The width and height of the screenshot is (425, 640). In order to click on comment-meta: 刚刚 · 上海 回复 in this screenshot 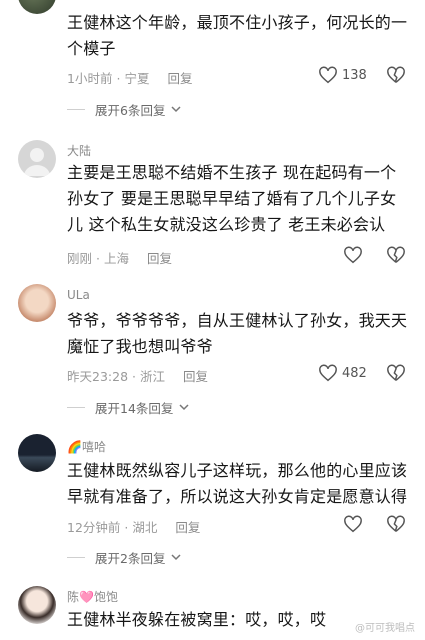, I will do `click(120, 258)`.